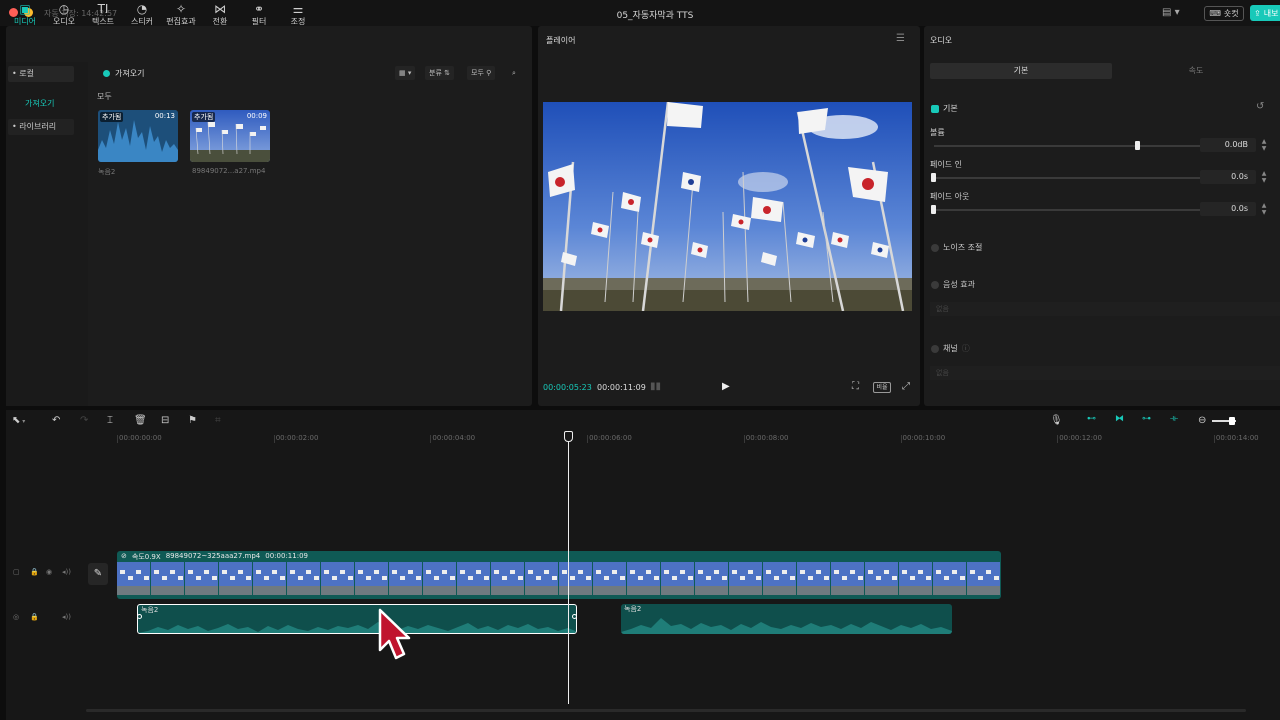  I want to click on total-timecode: 00:00:11:09, so click(621, 387).